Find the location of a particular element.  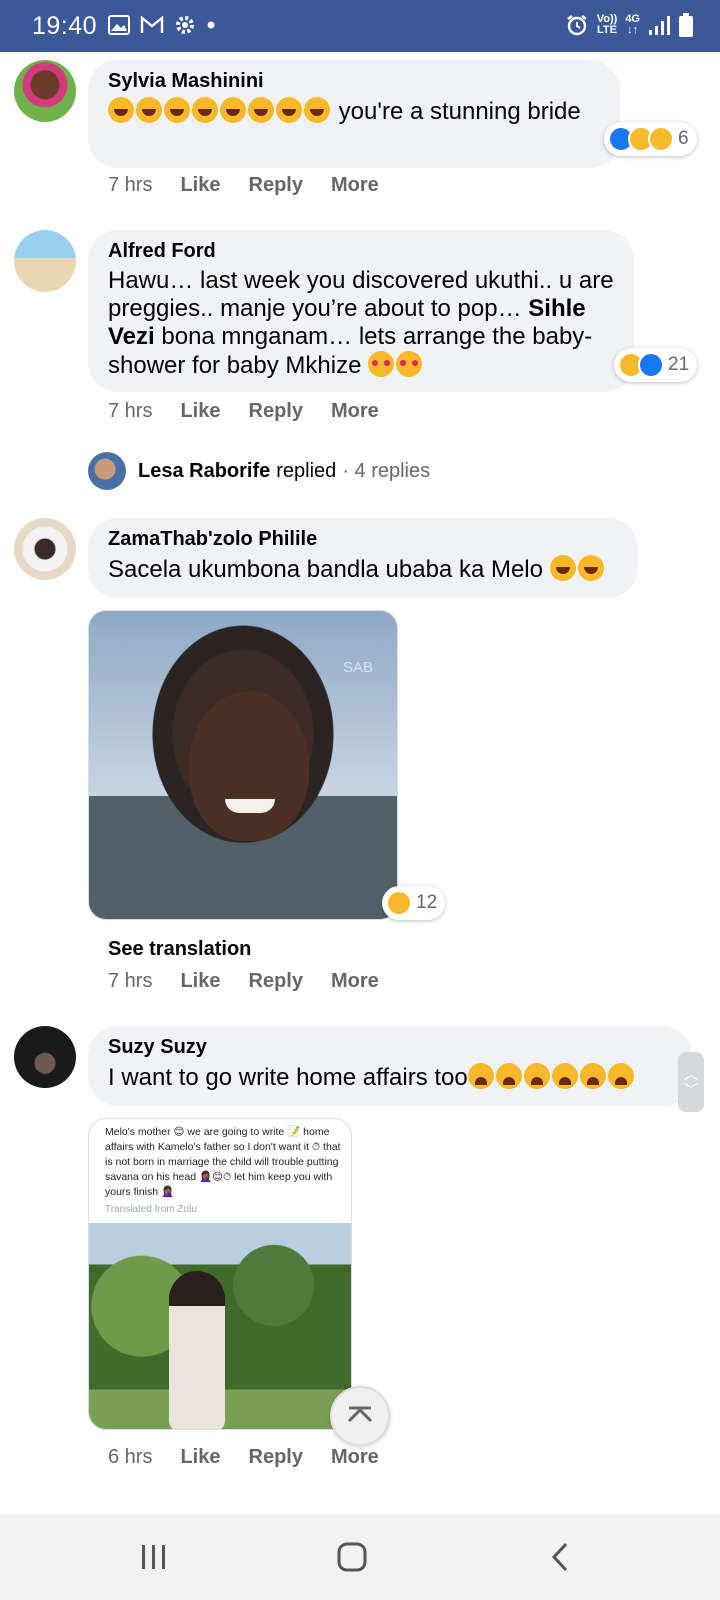

comment-author: Suzy Suzy is located at coordinates (390, 1047).